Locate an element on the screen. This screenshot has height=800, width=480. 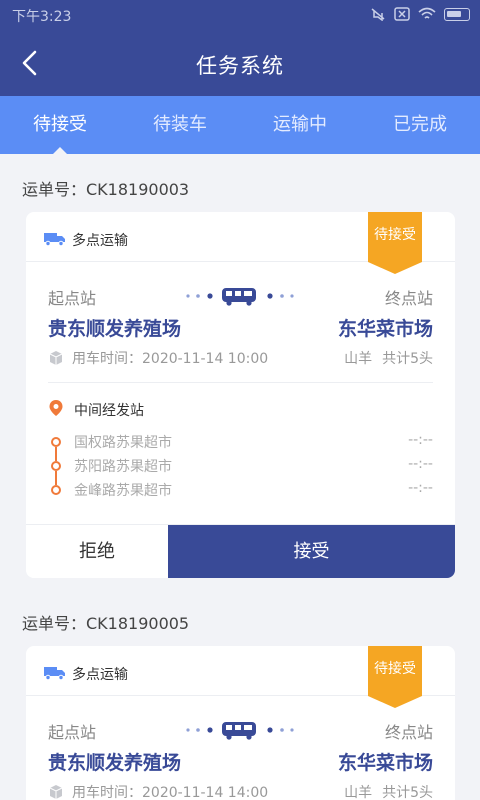
use-time-row: 用车时间：2020-11-14 10:00 is located at coordinates (158, 358).